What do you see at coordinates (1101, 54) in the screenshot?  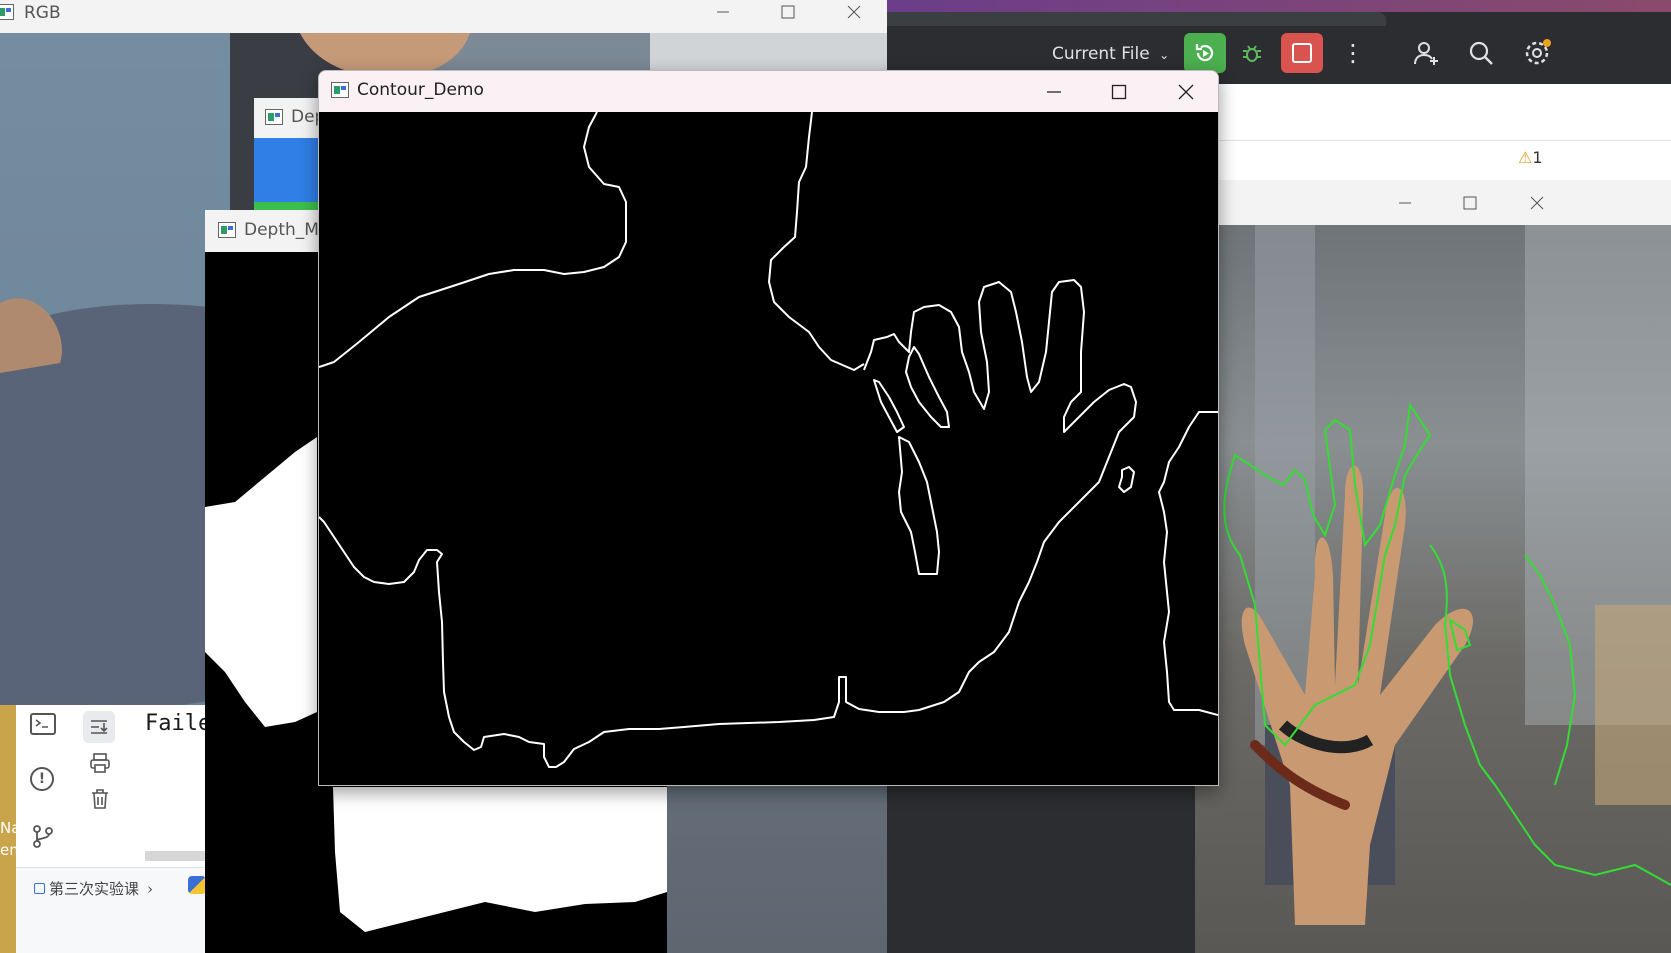 I see `run-config-label: Current File` at bounding box center [1101, 54].